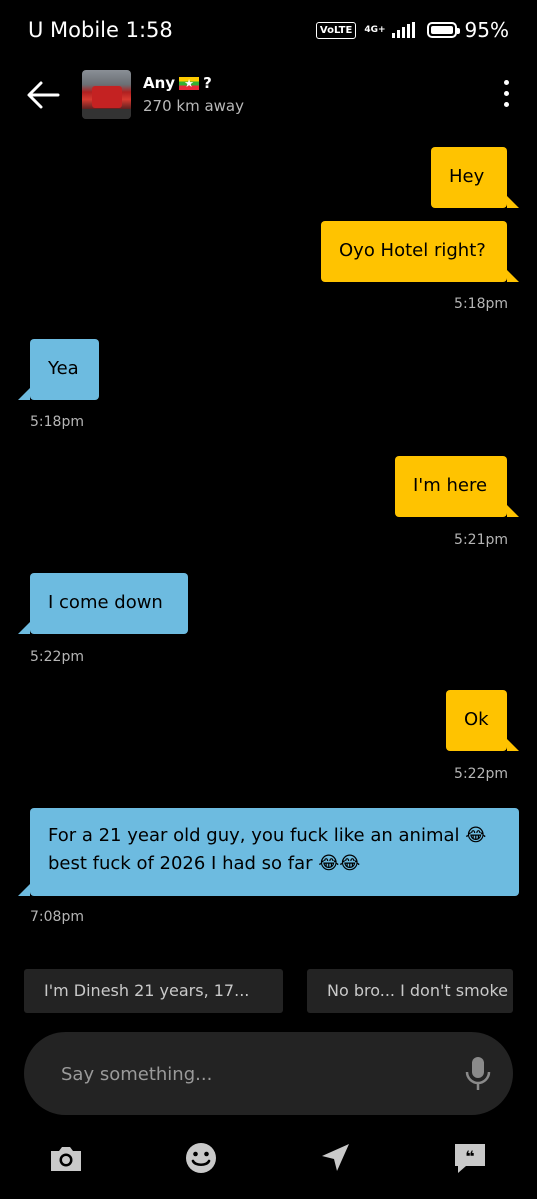 The image size is (537, 1199). What do you see at coordinates (268, 31) in the screenshot?
I see `status-bar: U Mobile 1:58 VoLTE 4G+ 95%` at bounding box center [268, 31].